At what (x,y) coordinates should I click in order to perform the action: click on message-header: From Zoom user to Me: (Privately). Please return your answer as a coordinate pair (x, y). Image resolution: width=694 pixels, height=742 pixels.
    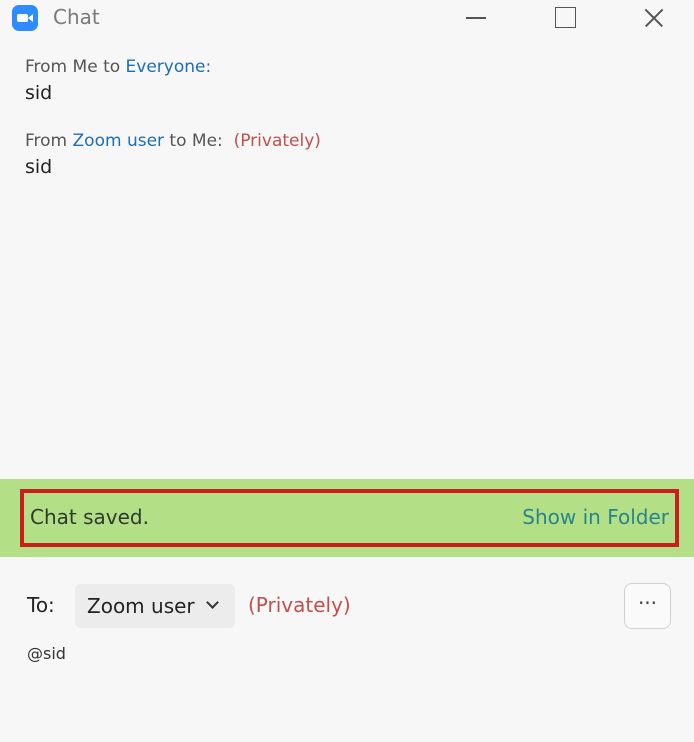
    Looking at the image, I should click on (173, 141).